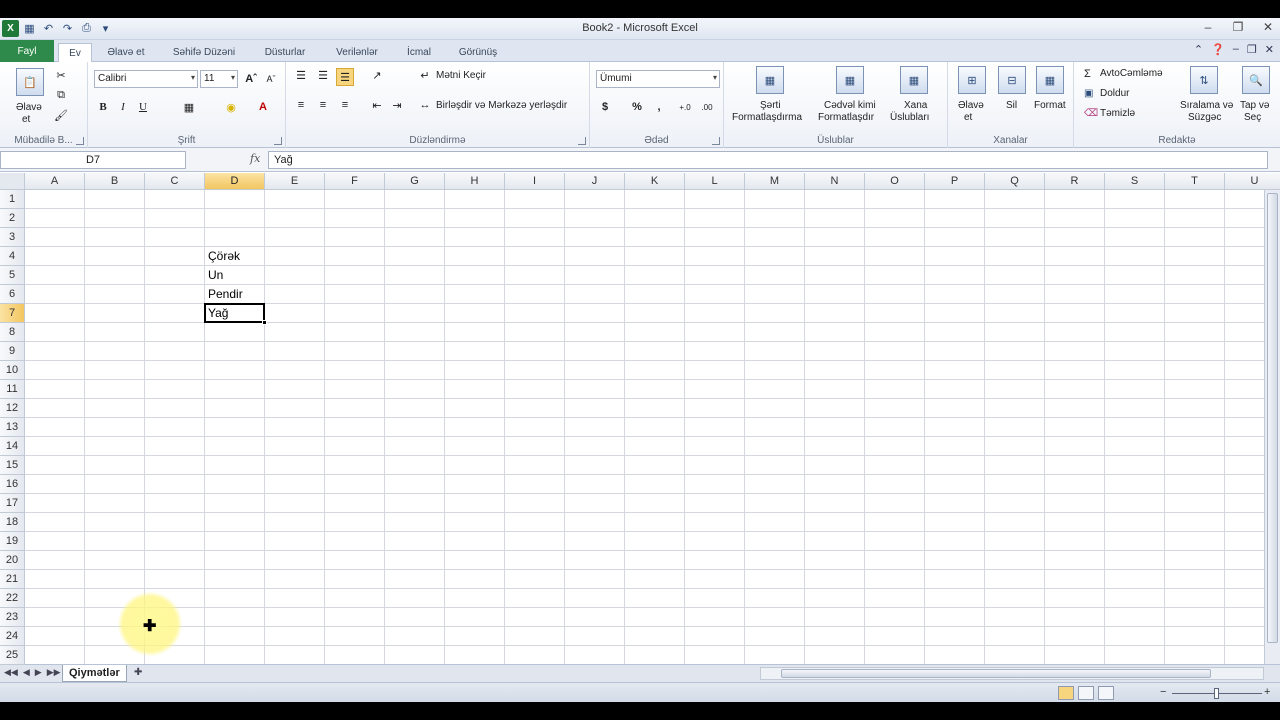 The height and width of the screenshot is (720, 1280). I want to click on cell-d4: Çörək, so click(235, 256).